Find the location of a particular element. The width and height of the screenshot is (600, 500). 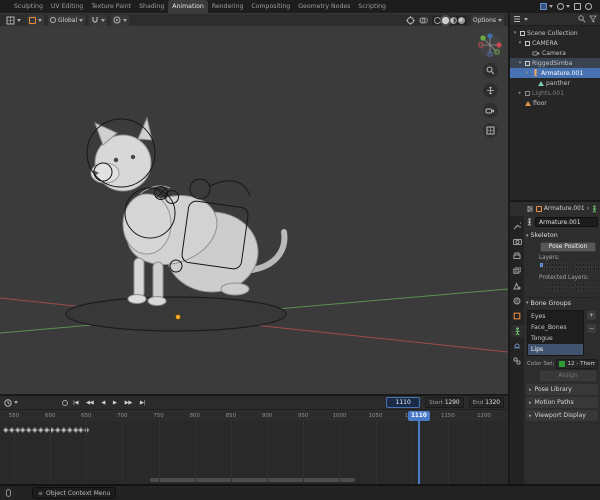

outliner-editor-icon is located at coordinates (517, 19).